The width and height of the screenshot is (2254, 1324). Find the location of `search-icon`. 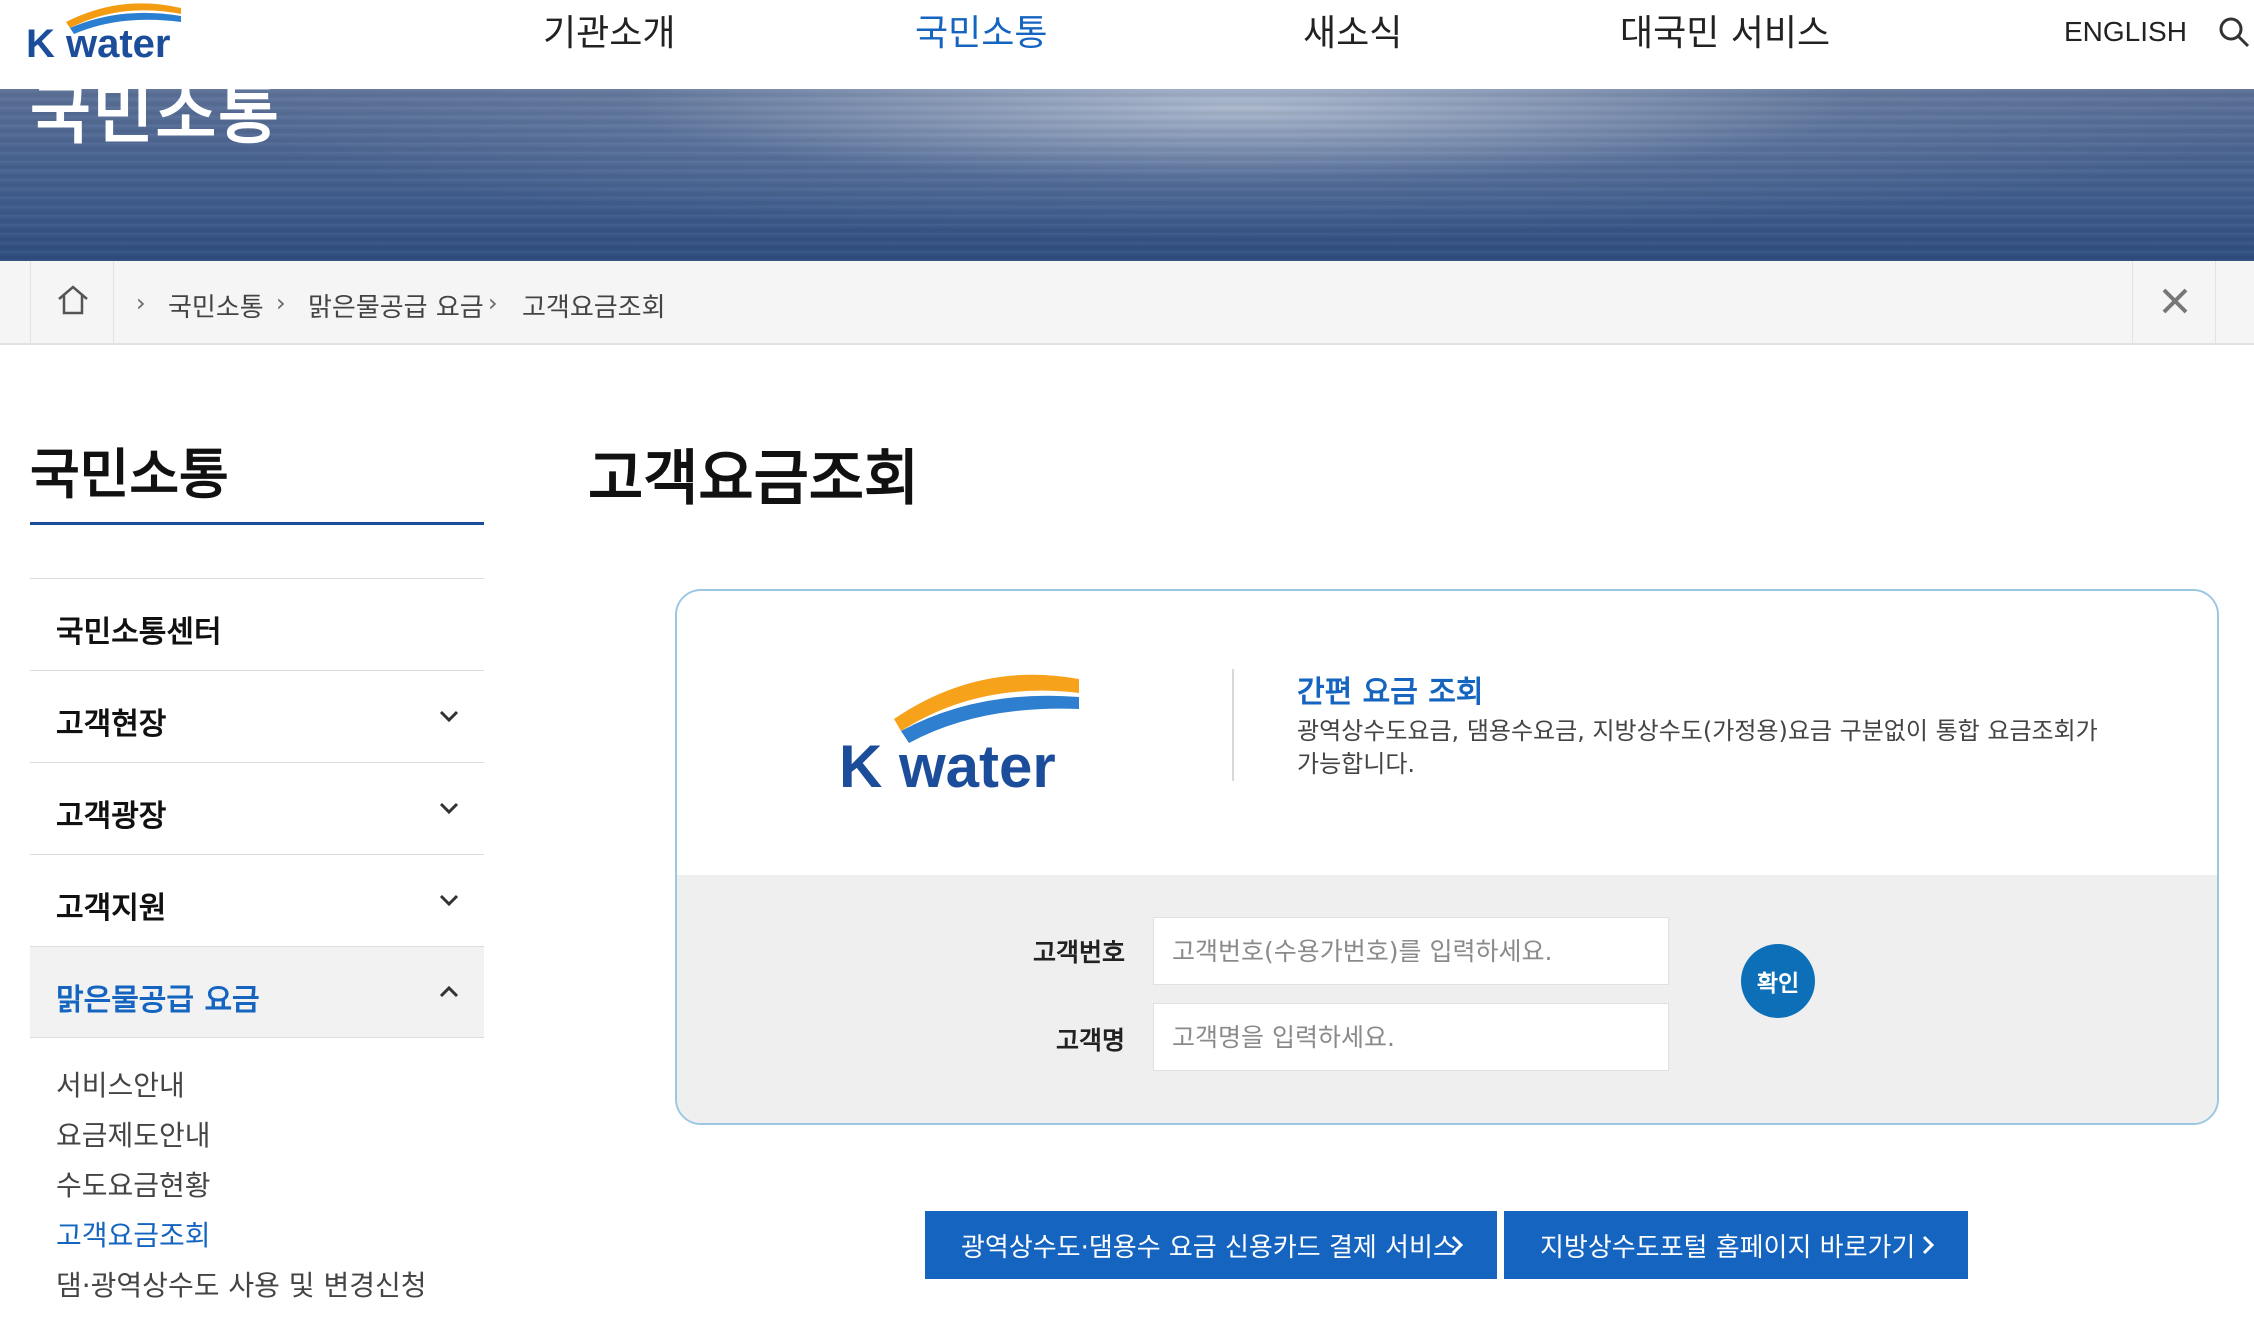

search-icon is located at coordinates (2235, 34).